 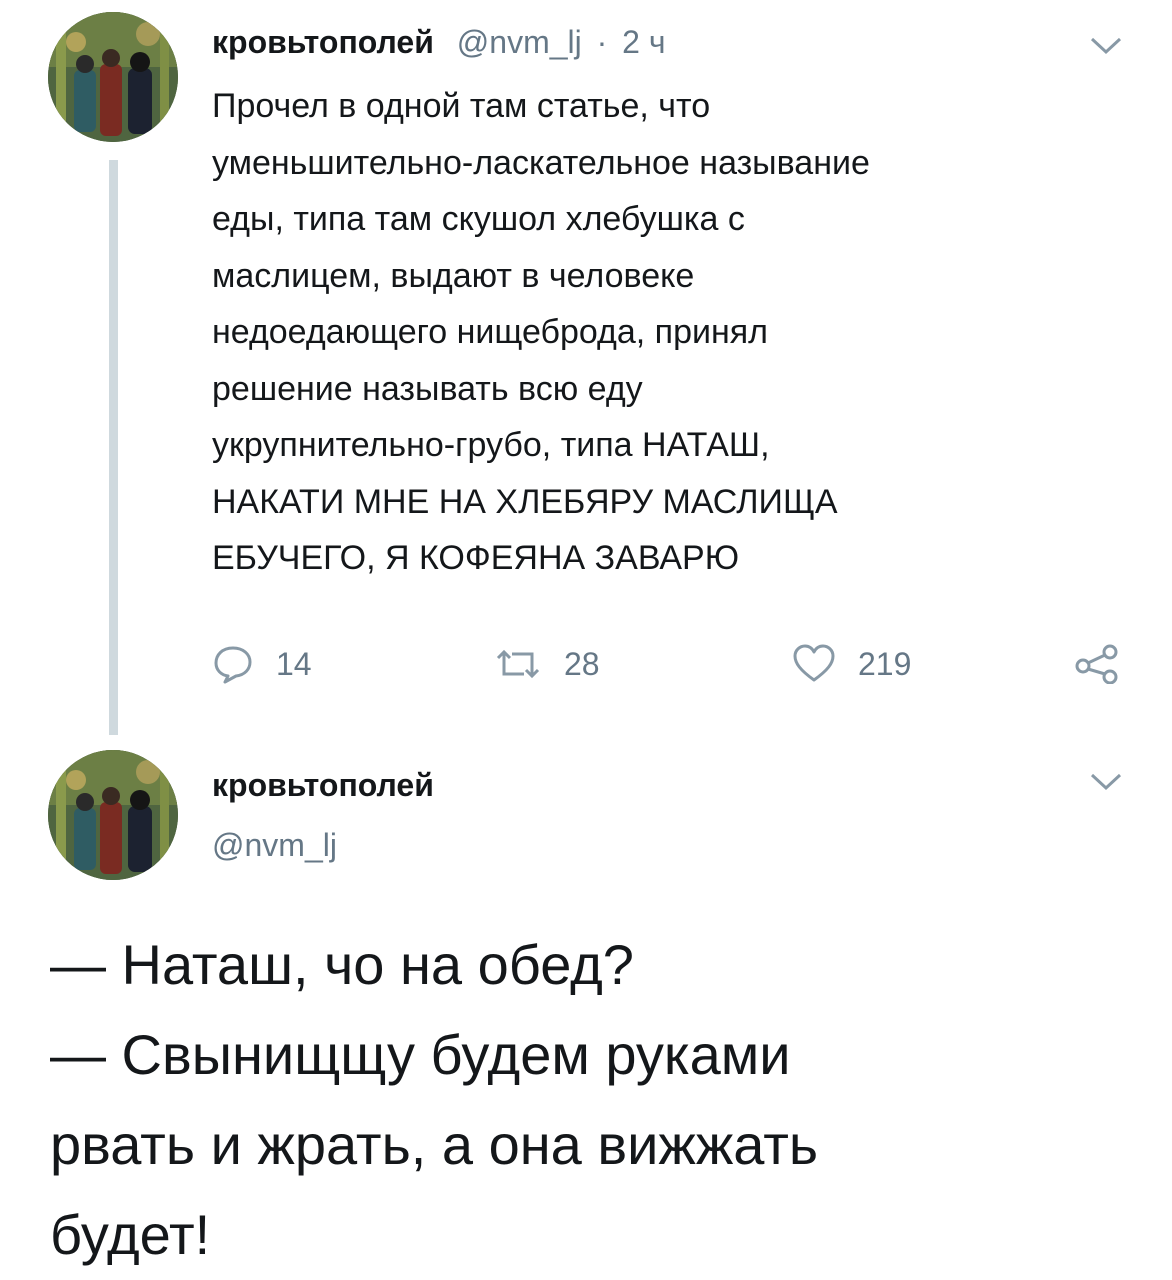 I want to click on thread-line, so click(x=113, y=447).